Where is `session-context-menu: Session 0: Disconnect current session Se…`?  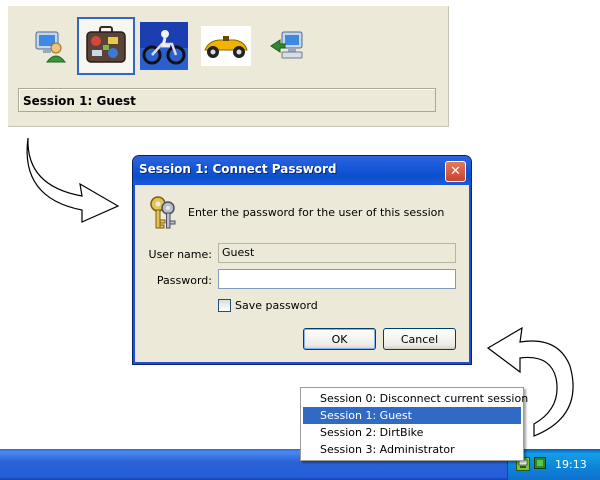
session-context-menu: Session 0: Disconnect current session Se… is located at coordinates (414, 424).